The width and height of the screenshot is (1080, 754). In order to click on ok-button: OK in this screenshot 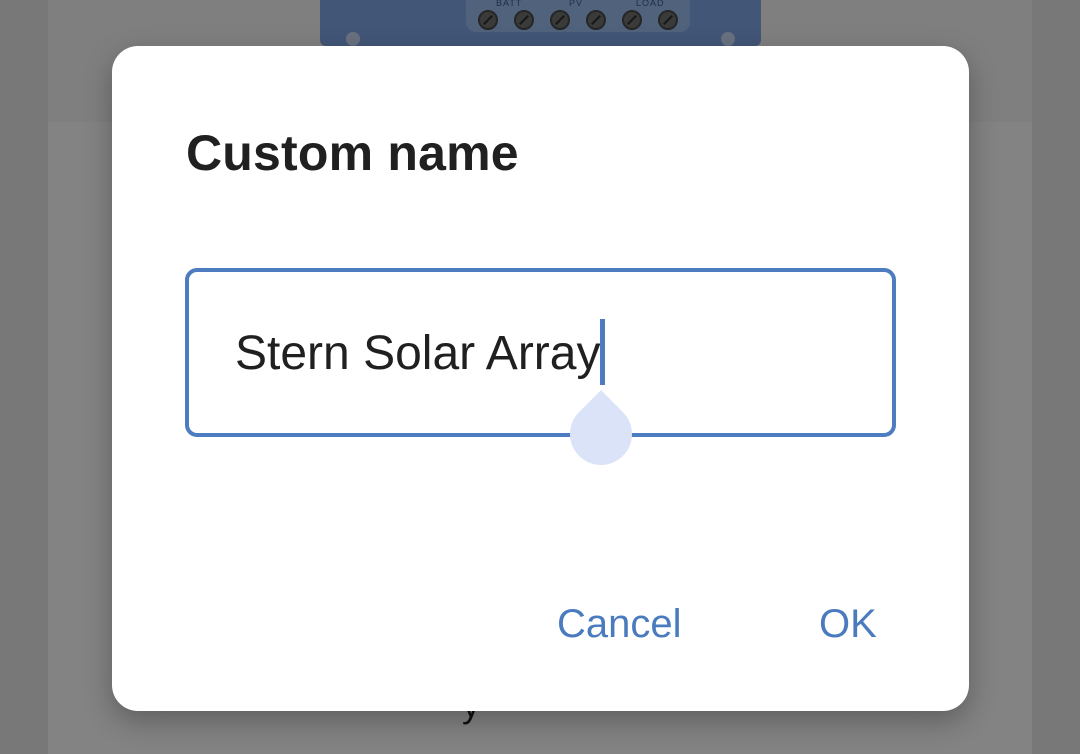, I will do `click(848, 624)`.